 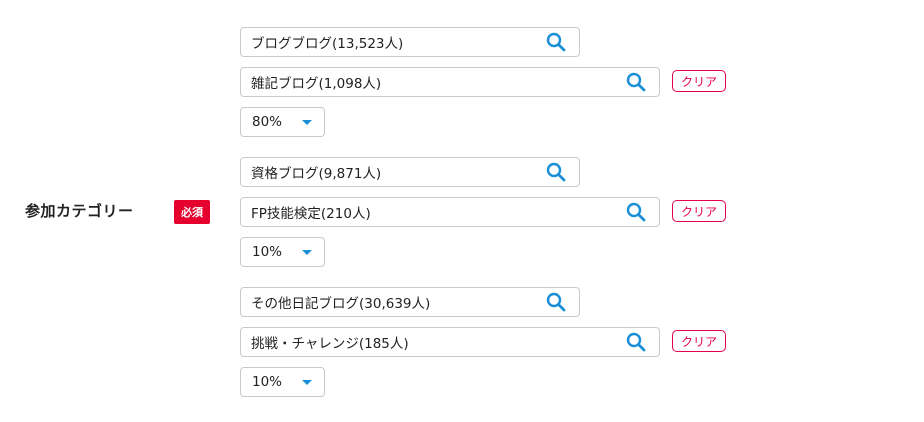 I want to click on child-category-value: 挑戦・チャレンジ(185人), so click(x=330, y=344).